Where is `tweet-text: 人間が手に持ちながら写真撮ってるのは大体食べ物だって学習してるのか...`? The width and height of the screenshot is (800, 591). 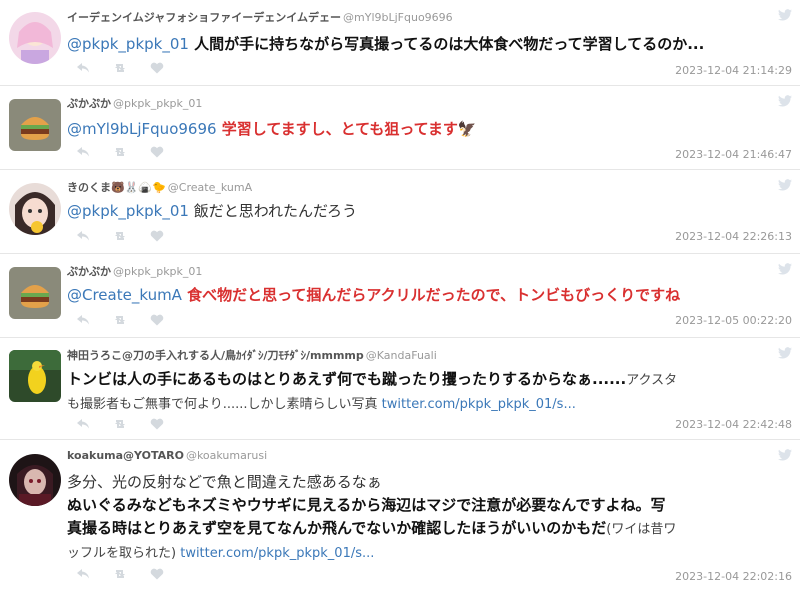
tweet-text: 人間が手に持ちながら写真撮ってるのは大体食べ物だって学習してるのか... is located at coordinates (446, 44).